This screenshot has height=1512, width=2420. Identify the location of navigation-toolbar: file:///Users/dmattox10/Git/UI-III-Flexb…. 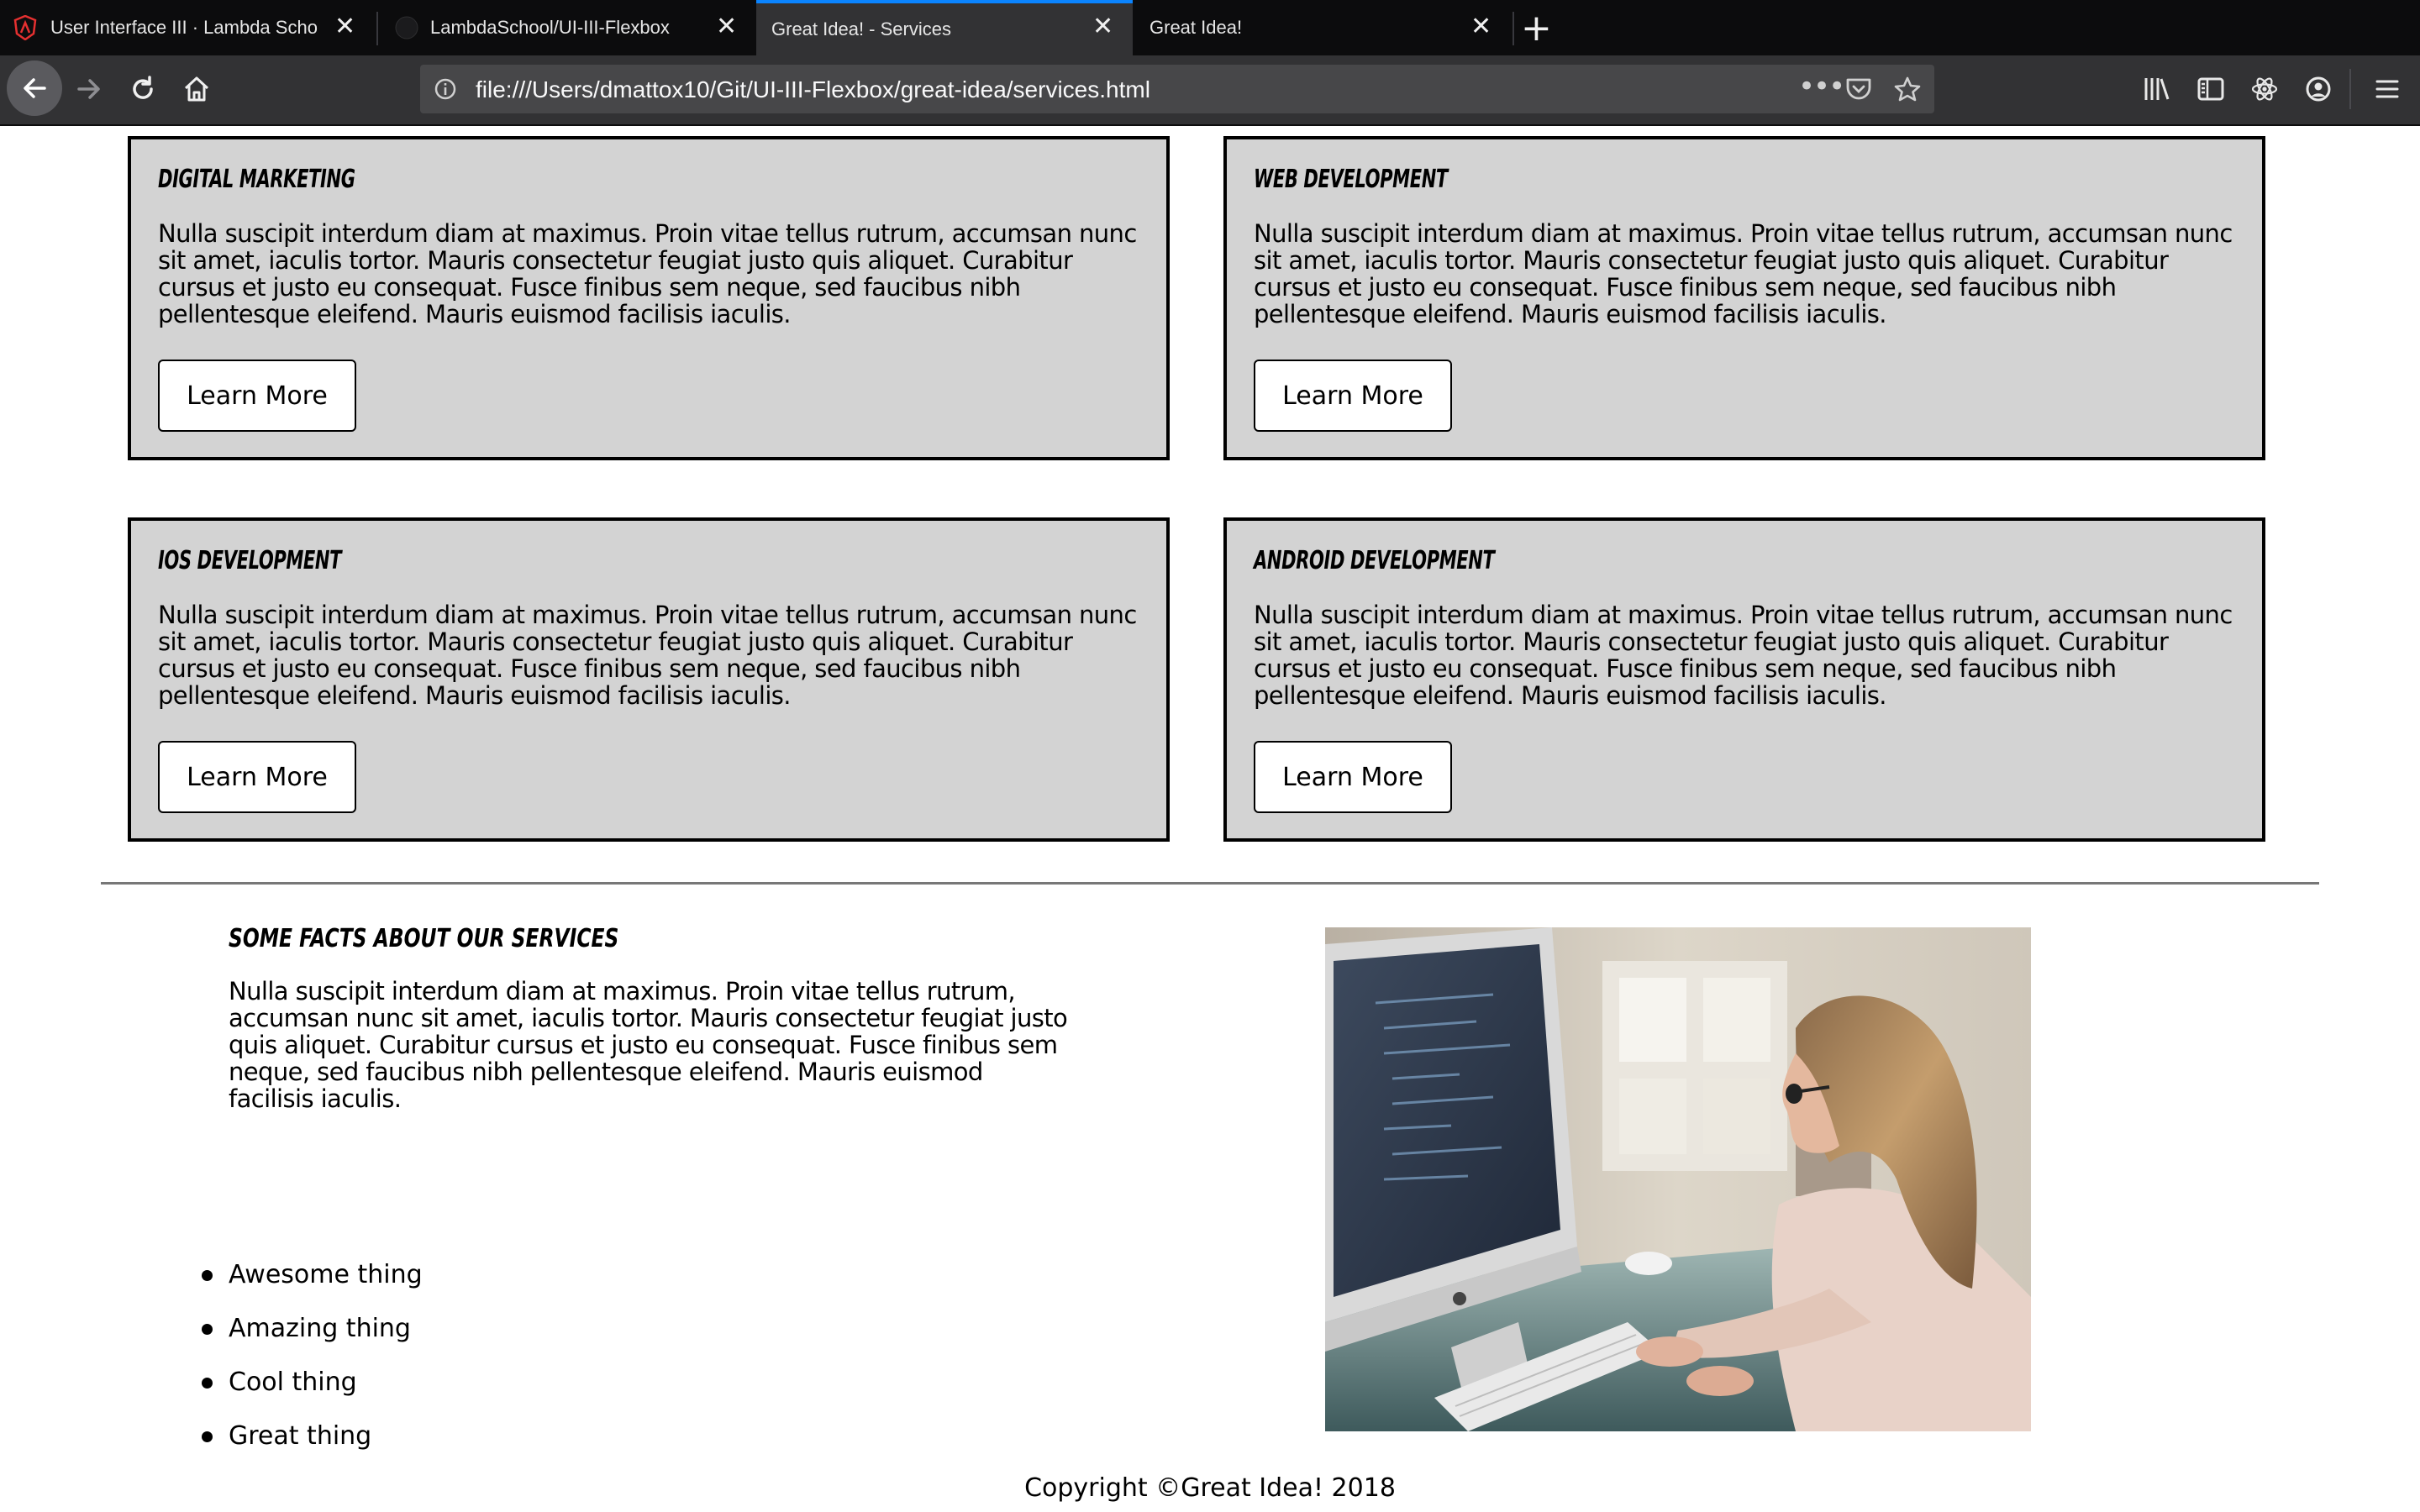
(1210, 90).